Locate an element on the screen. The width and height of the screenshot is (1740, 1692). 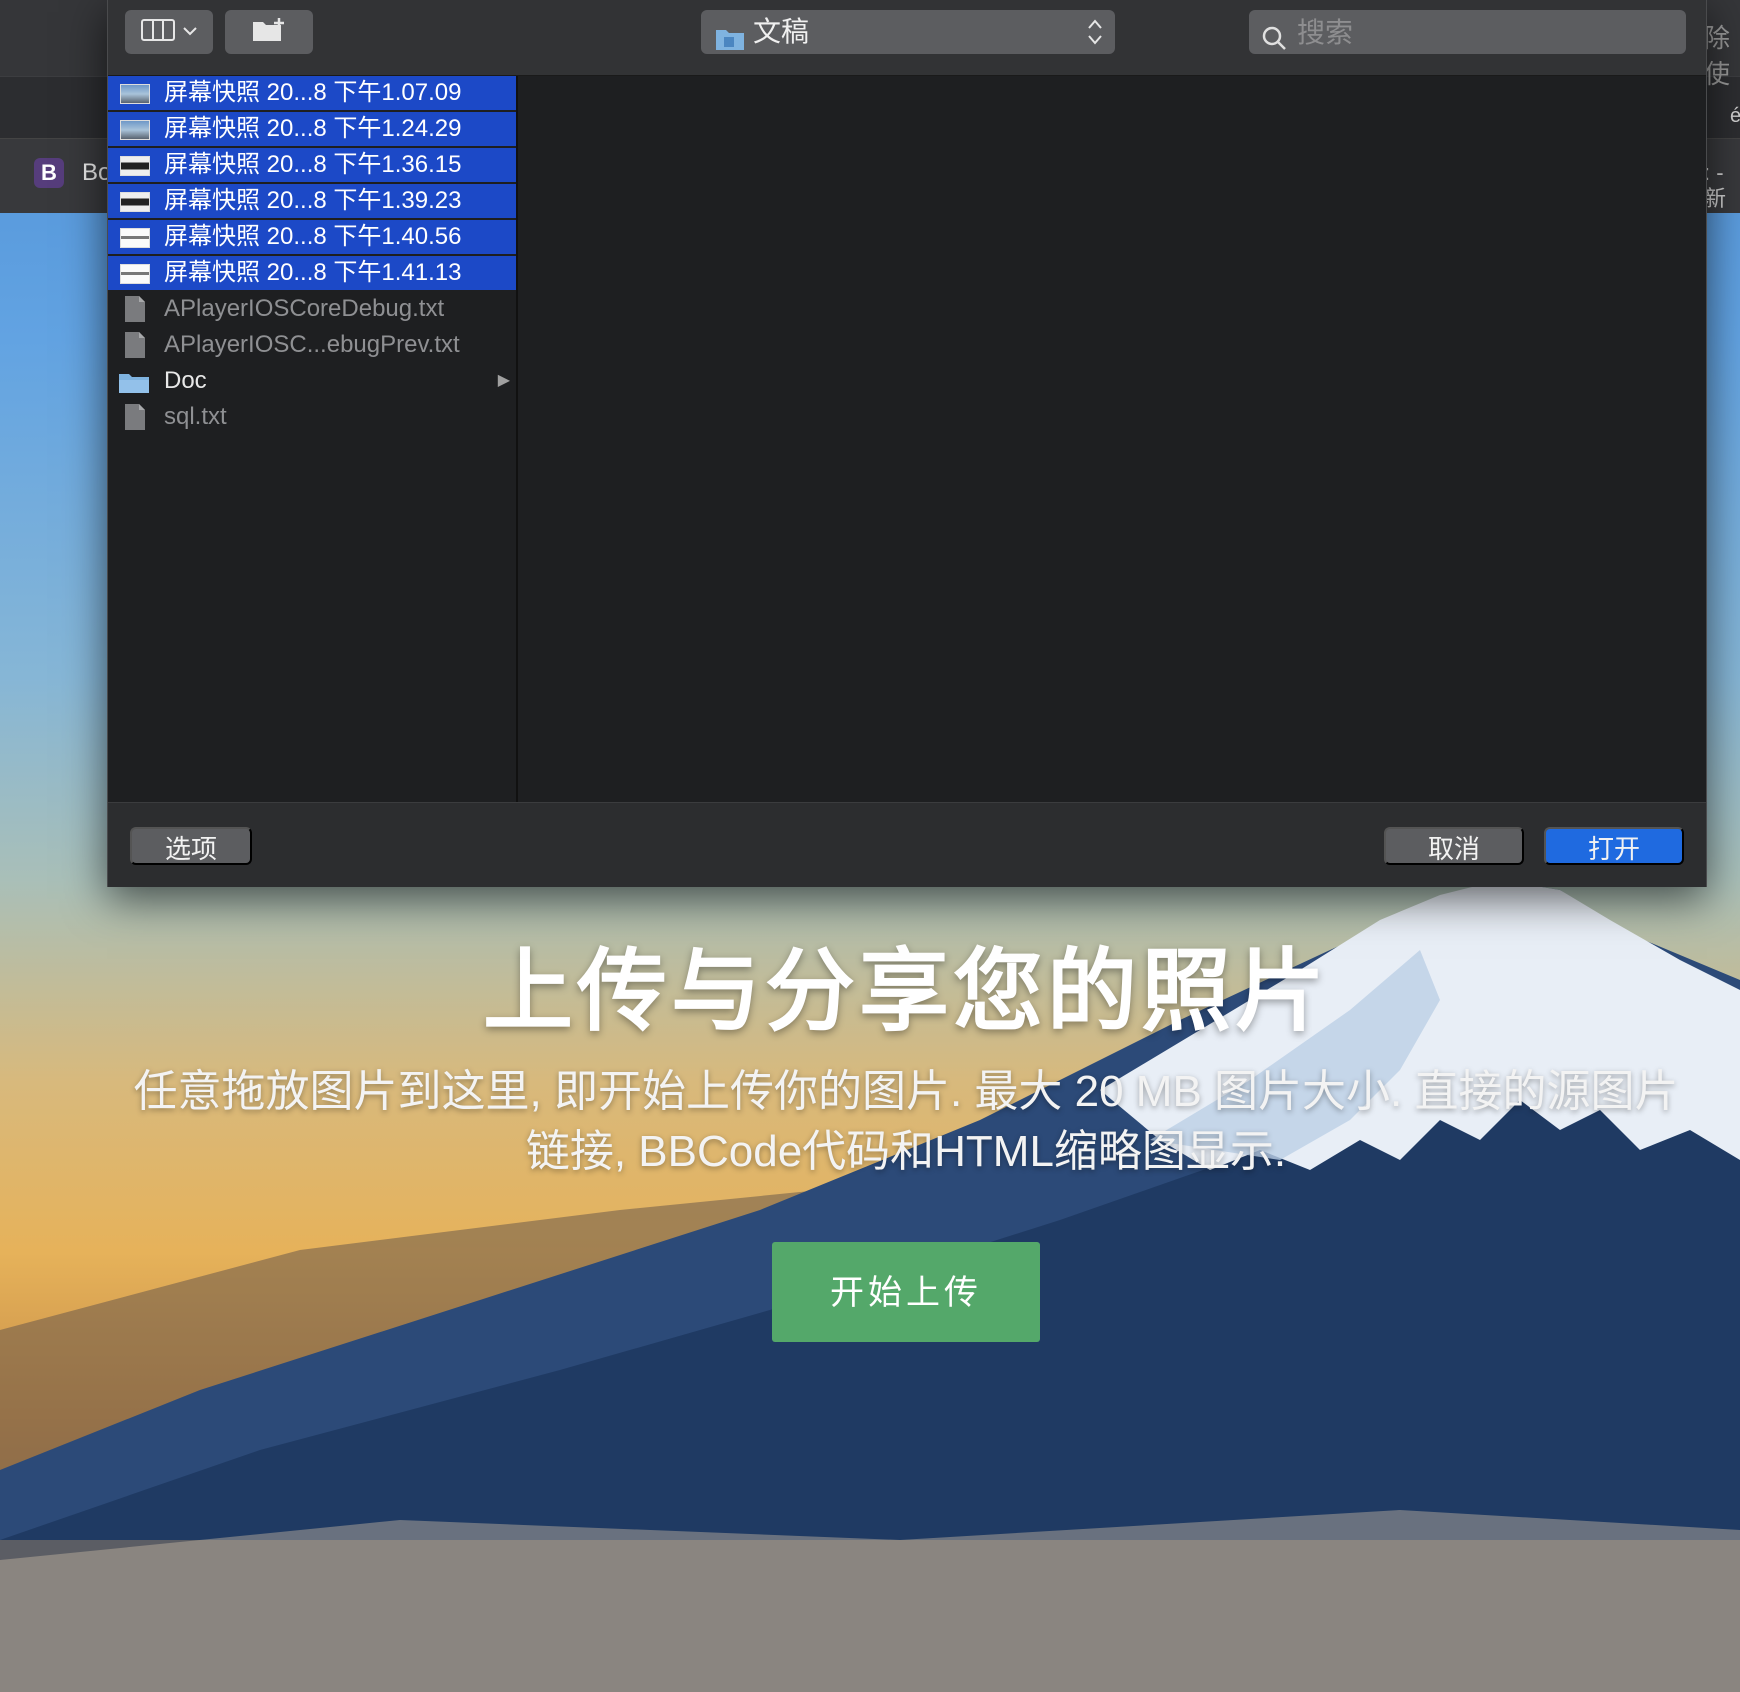
file-item: APlayerIOSC...ebugPrev.txt is located at coordinates (312, 345).